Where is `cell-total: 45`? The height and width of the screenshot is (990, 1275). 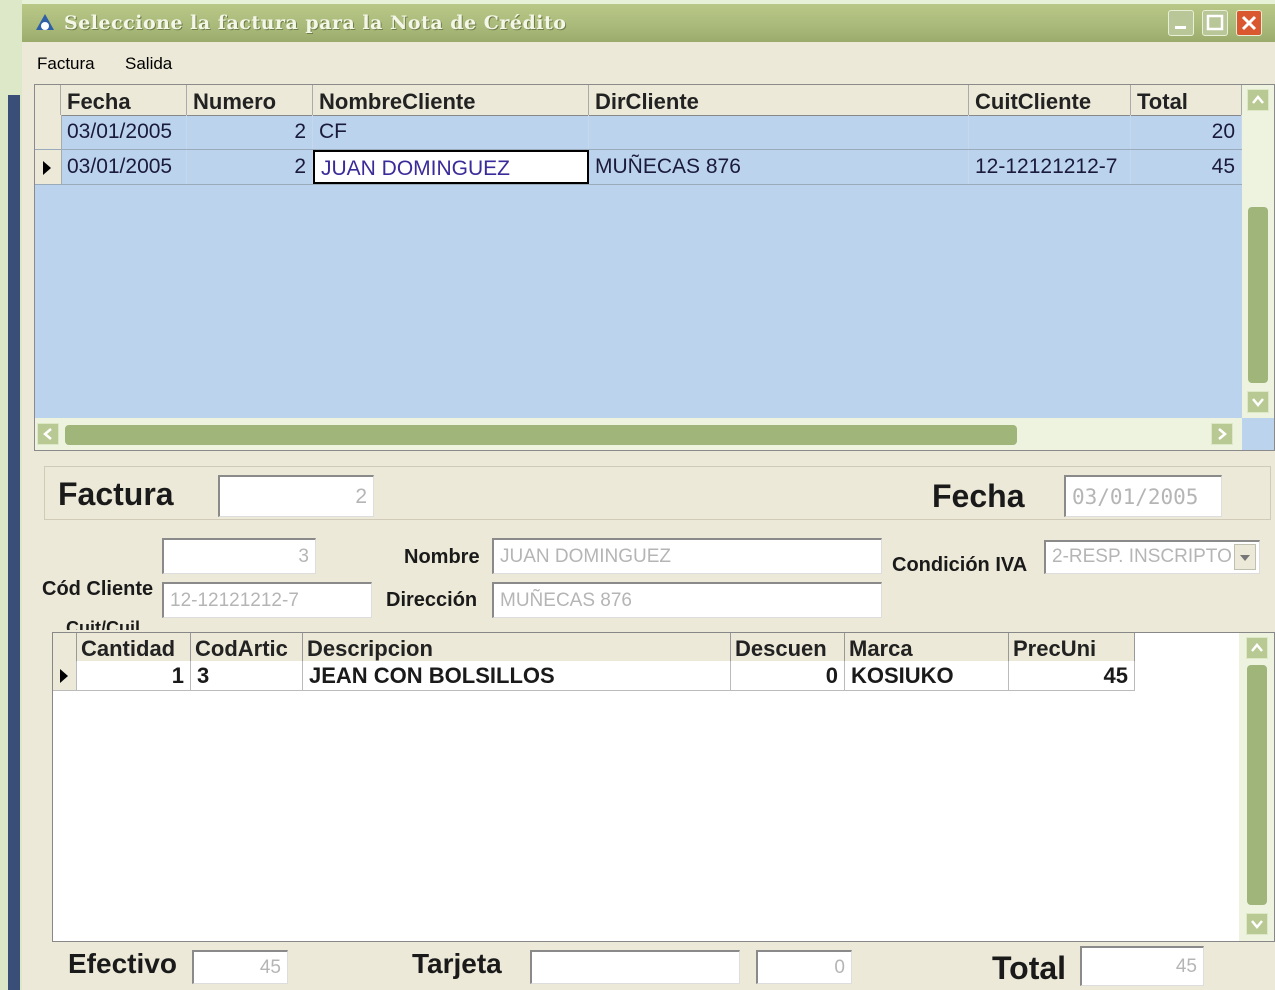
cell-total: 45 is located at coordinates (1186, 167).